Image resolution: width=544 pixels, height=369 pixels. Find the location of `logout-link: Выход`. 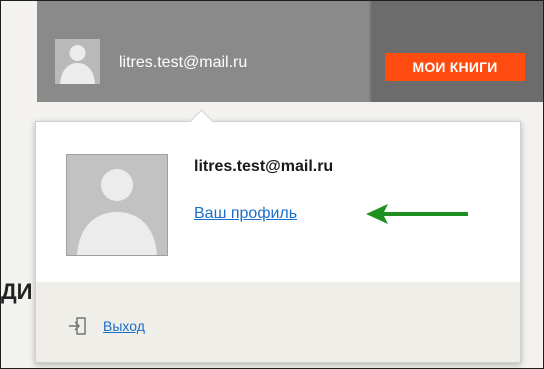

logout-link: Выход is located at coordinates (124, 326).